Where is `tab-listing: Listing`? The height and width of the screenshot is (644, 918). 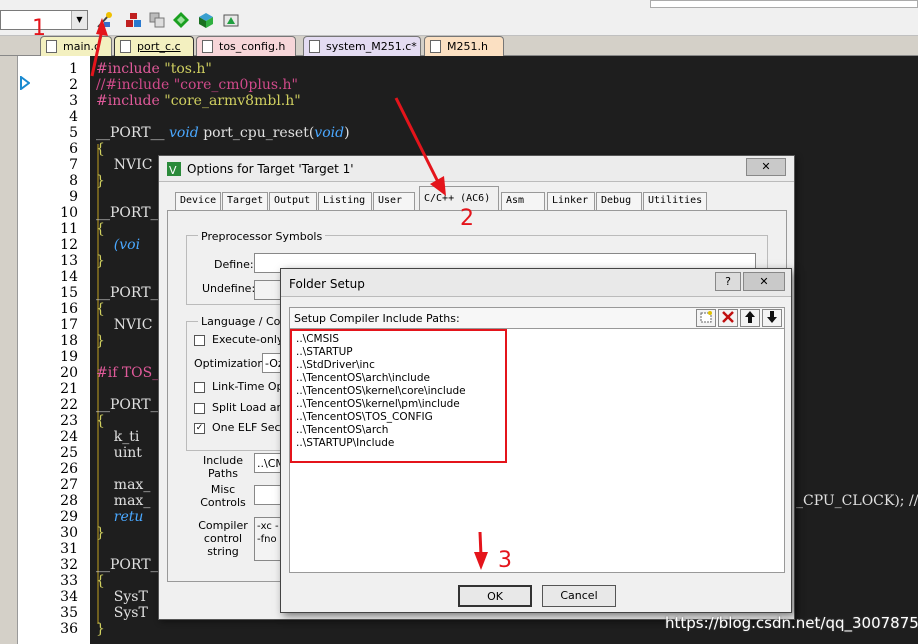 tab-listing: Listing is located at coordinates (345, 201).